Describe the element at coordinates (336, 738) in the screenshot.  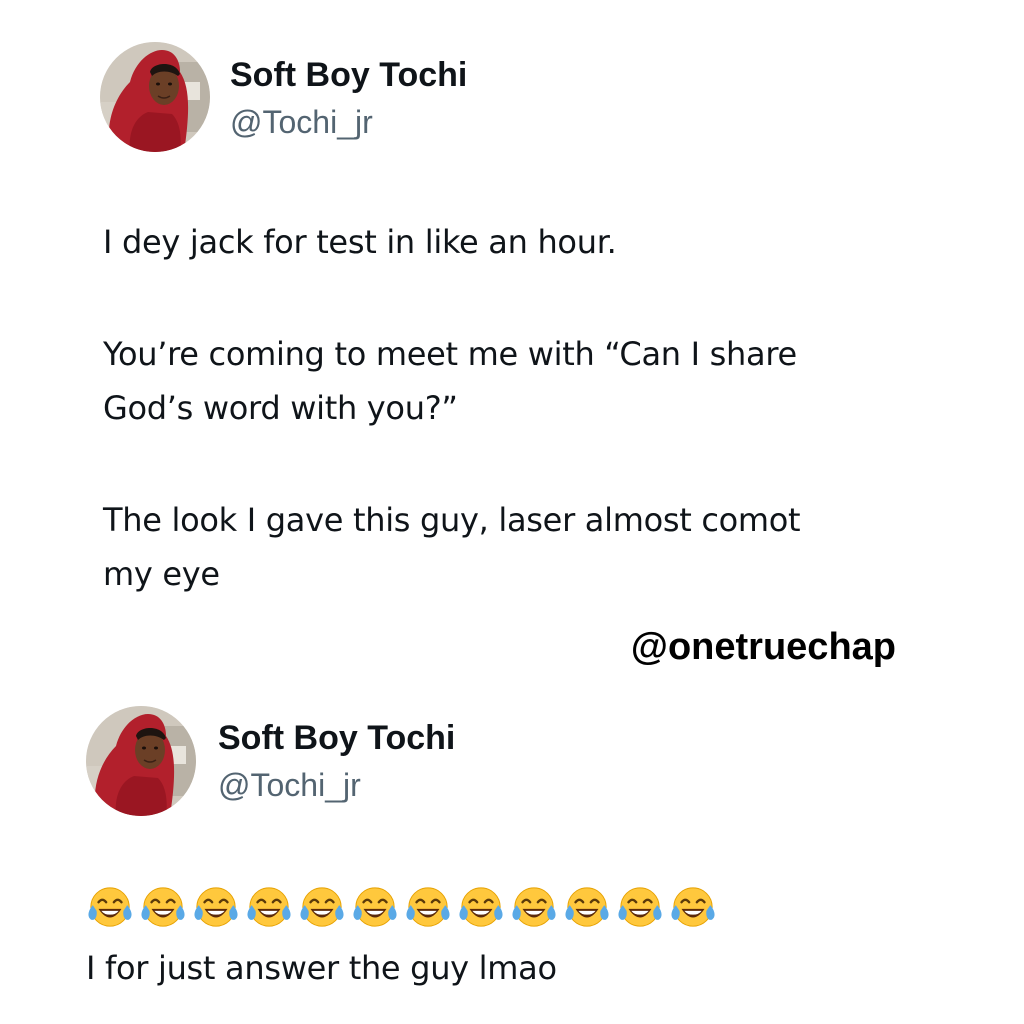
I see `display-name: Soft Boy Tochi` at that location.